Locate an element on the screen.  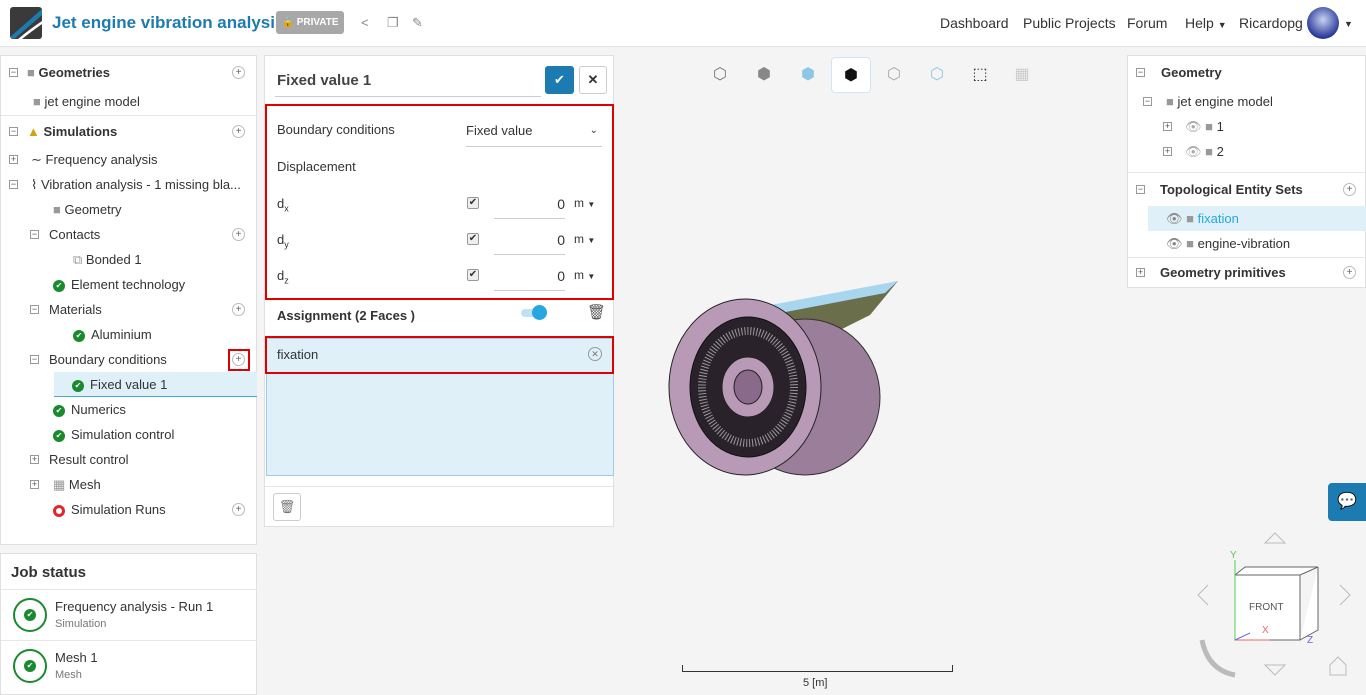
copy-icon: ❐ is located at coordinates (393, 23).